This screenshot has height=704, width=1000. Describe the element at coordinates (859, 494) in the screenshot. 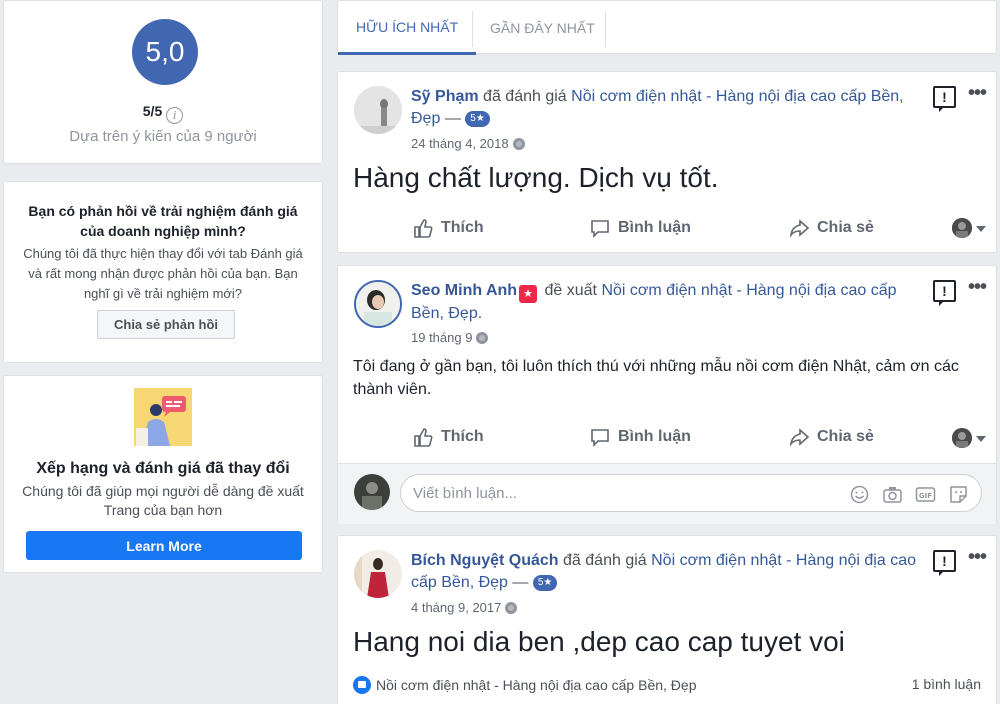

I see `emoji-icon` at that location.